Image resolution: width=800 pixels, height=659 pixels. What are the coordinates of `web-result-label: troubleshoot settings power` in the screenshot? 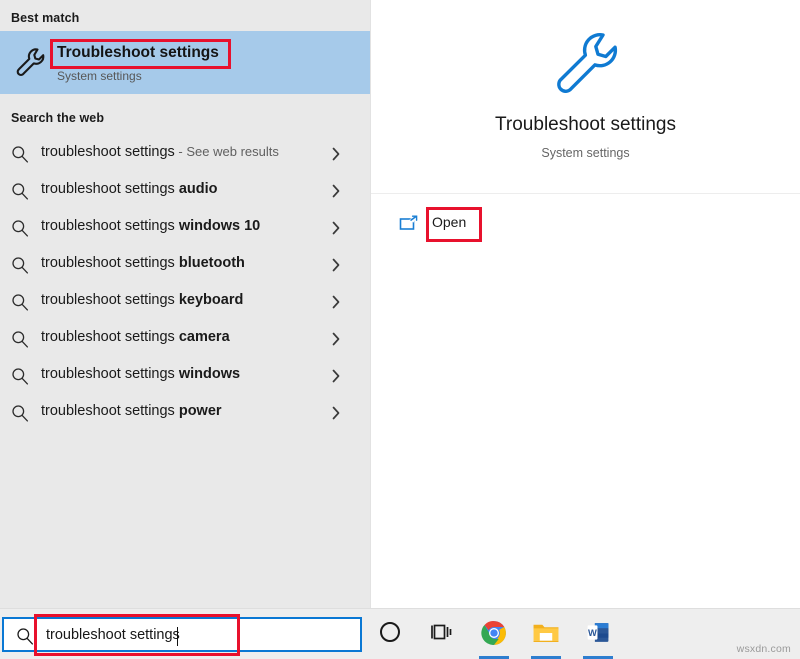 It's located at (131, 411).